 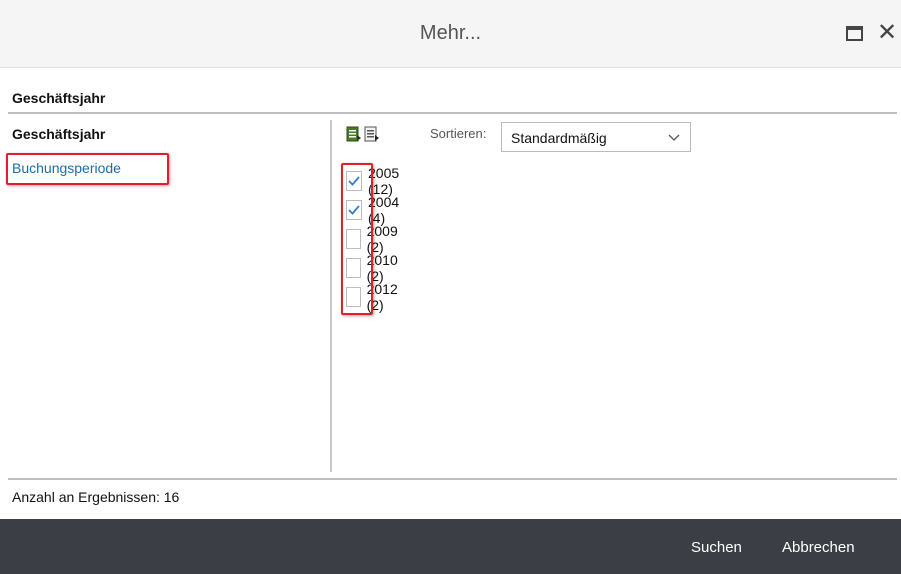 I want to click on chevron-down-icon, so click(x=674, y=137).